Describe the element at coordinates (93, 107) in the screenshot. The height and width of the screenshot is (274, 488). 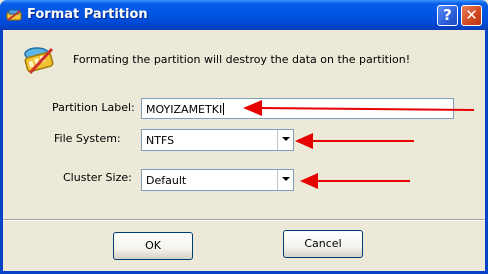
I see `partition-label-label: Partition Label:` at that location.